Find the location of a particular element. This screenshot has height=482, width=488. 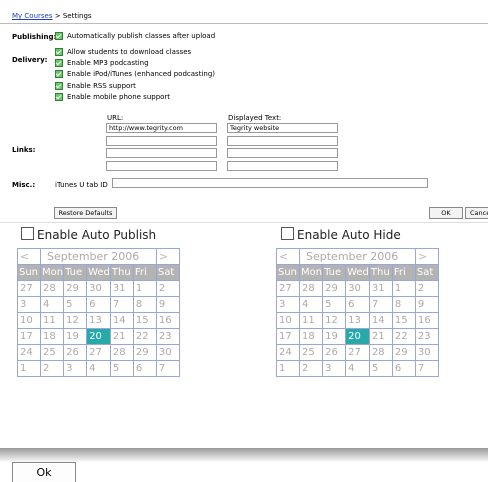

calendar-day: 25 is located at coordinates (311, 352).